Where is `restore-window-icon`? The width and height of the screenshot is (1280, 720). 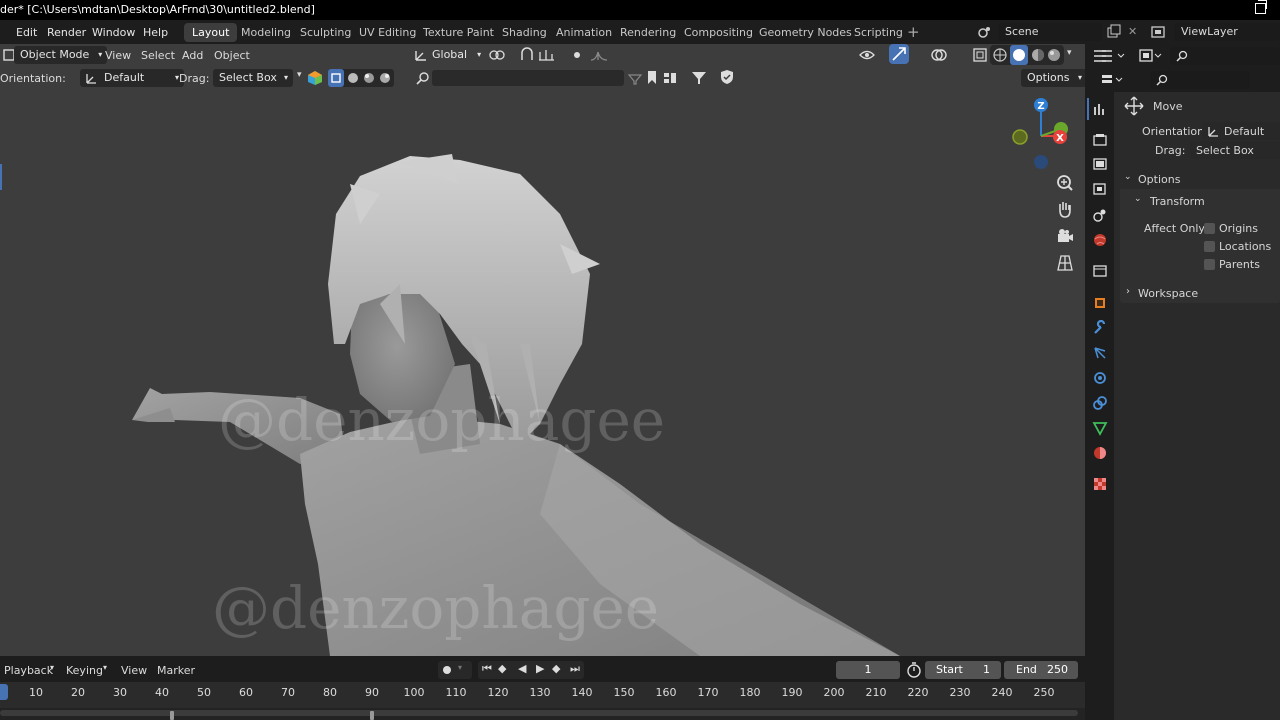
restore-window-icon is located at coordinates (1261, 7).